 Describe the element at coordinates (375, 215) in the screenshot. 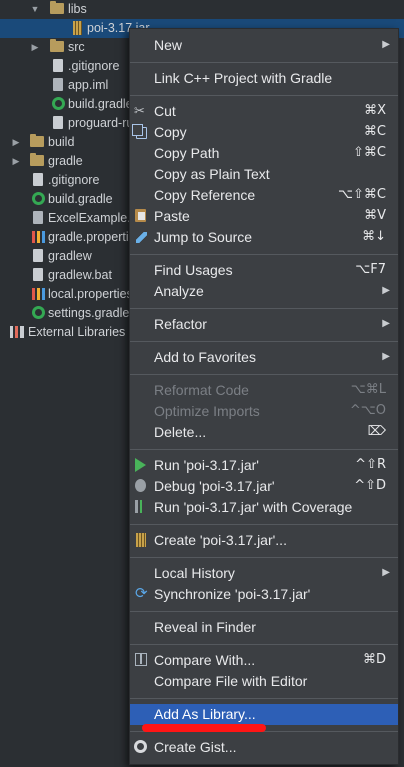

I see `menu-shortcut: ⌘V` at that location.